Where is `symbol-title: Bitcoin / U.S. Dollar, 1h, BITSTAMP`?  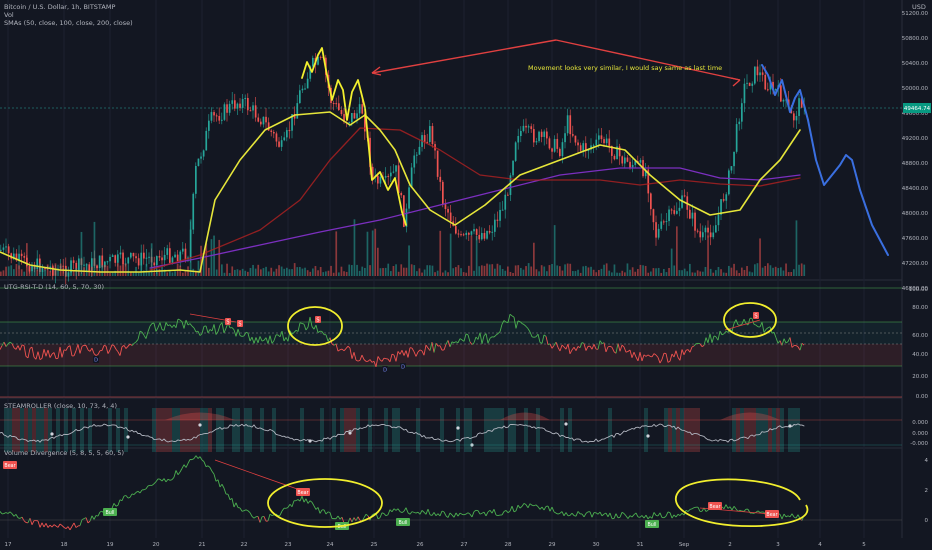 symbol-title: Bitcoin / U.S. Dollar, 1h, BITSTAMP is located at coordinates (59, 7).